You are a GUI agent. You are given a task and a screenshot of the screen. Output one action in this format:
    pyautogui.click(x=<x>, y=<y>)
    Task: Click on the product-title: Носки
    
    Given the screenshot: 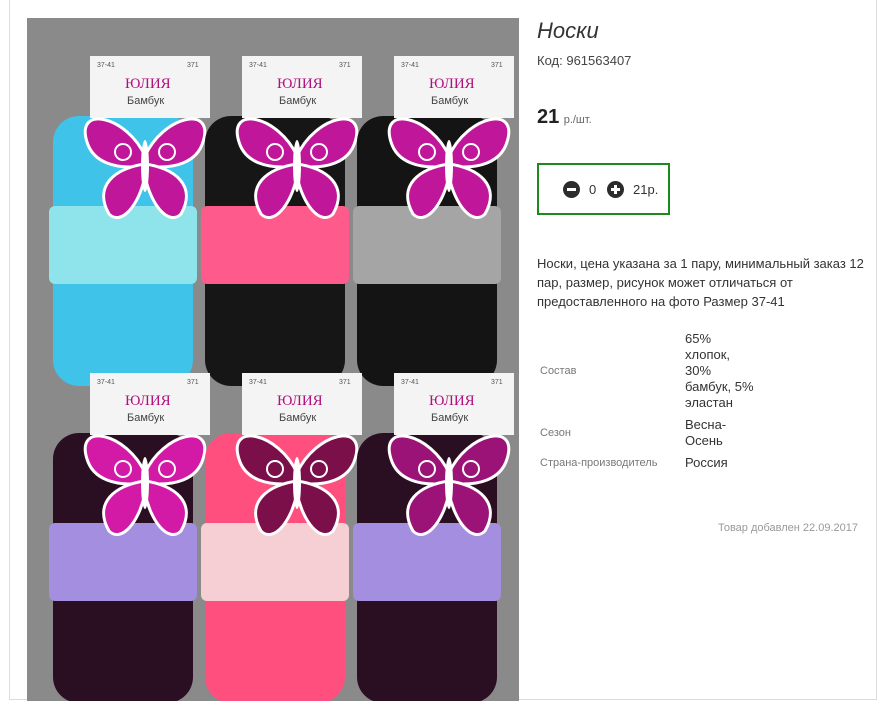 What is the action you would take?
    pyautogui.click(x=568, y=30)
    